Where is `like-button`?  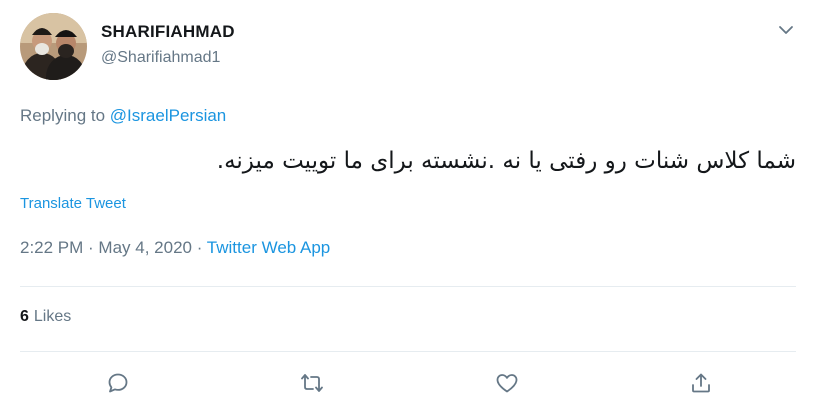 like-button is located at coordinates (507, 383).